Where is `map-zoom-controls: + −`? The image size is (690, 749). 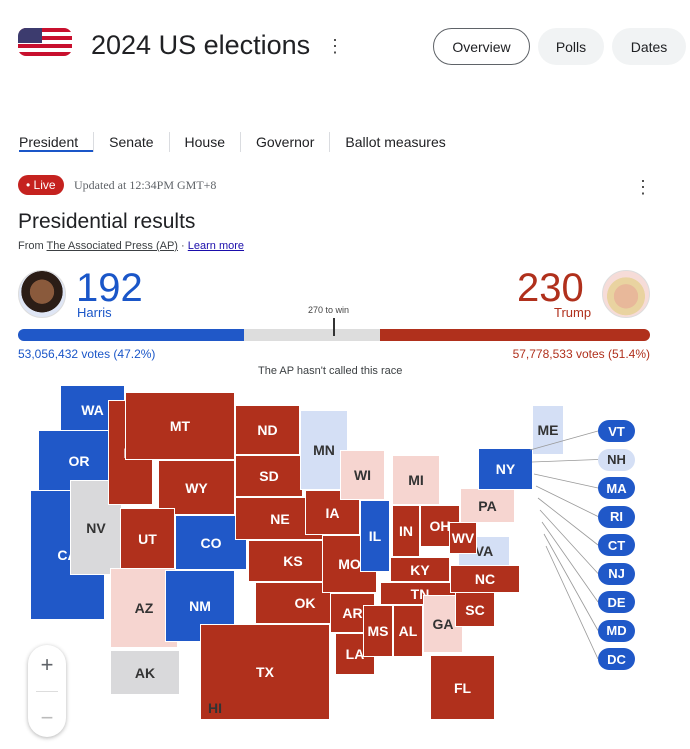
map-zoom-controls: + − is located at coordinates (47, 691).